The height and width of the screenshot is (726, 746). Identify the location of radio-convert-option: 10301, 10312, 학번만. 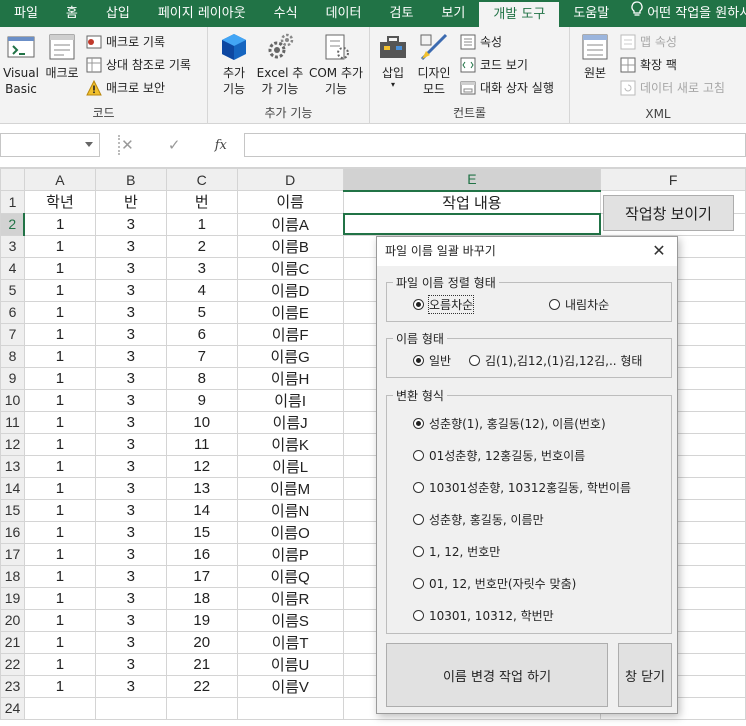
(483, 615).